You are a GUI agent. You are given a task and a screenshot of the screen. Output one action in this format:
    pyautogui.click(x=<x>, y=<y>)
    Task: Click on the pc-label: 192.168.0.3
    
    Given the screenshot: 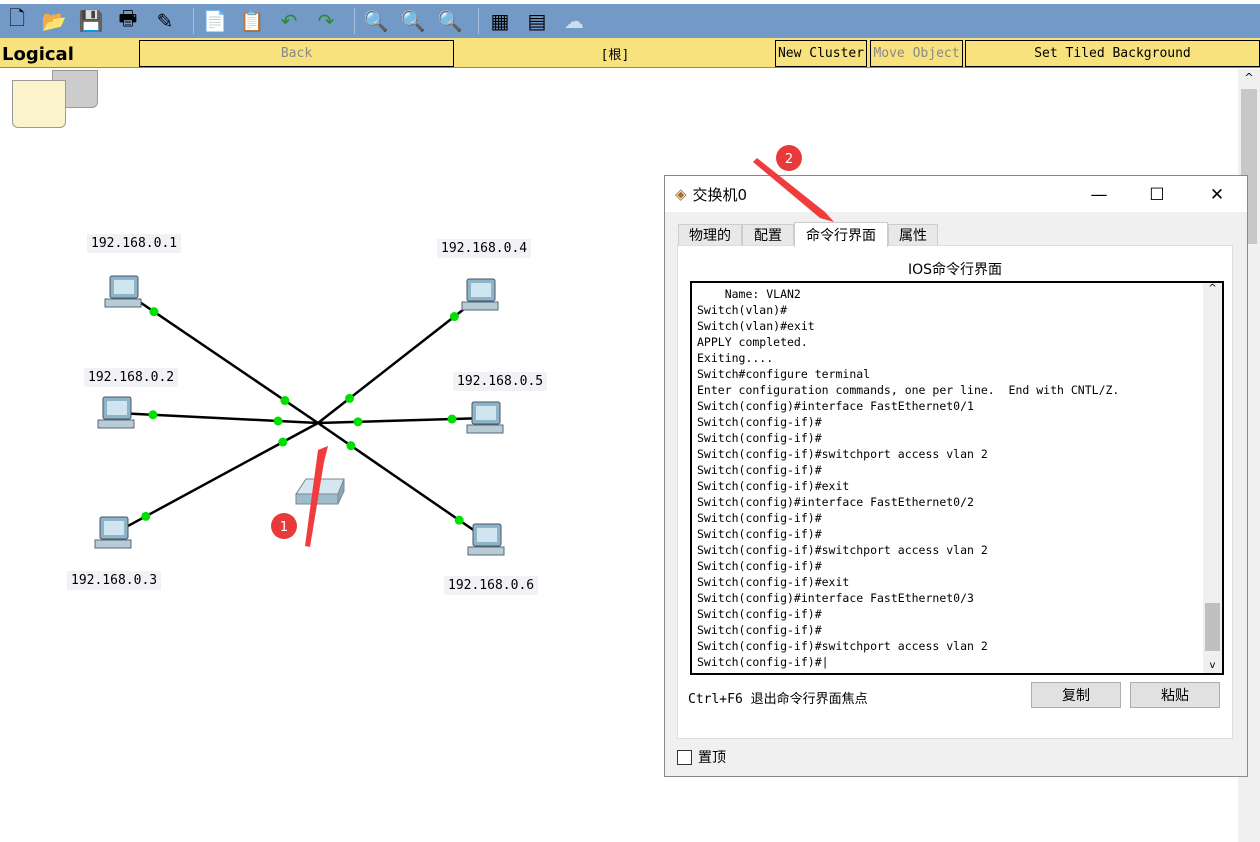 What is the action you would take?
    pyautogui.click(x=114, y=580)
    